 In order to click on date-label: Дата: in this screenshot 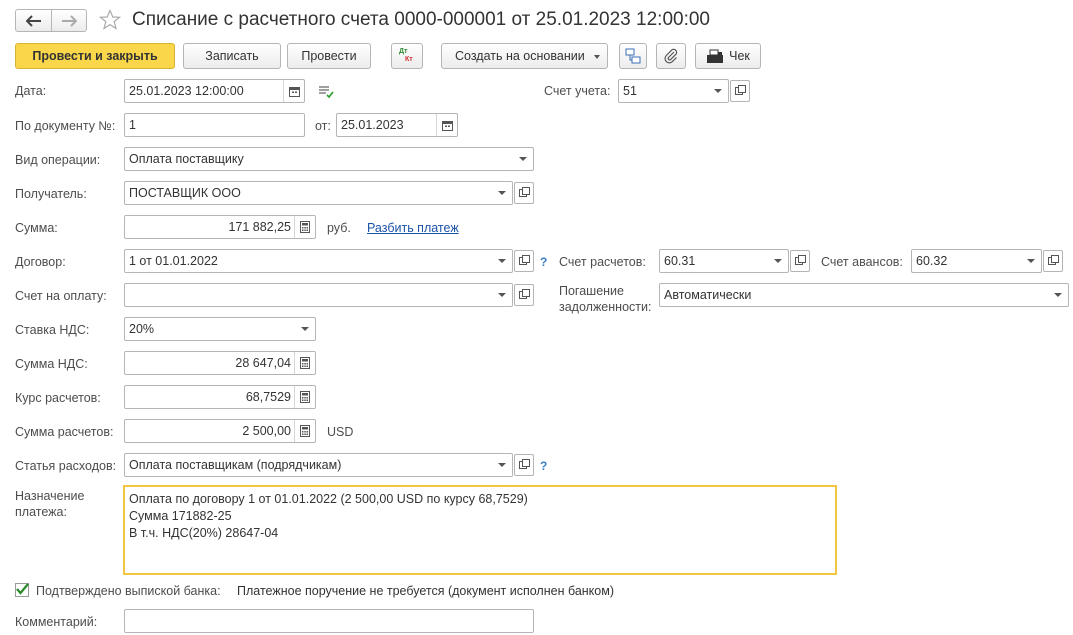, I will do `click(31, 91)`.